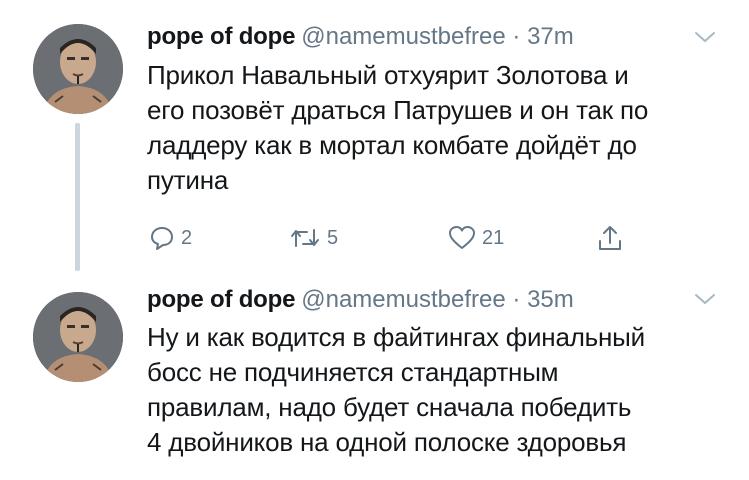 The height and width of the screenshot is (480, 749). I want to click on reply-icon, so click(162, 238).